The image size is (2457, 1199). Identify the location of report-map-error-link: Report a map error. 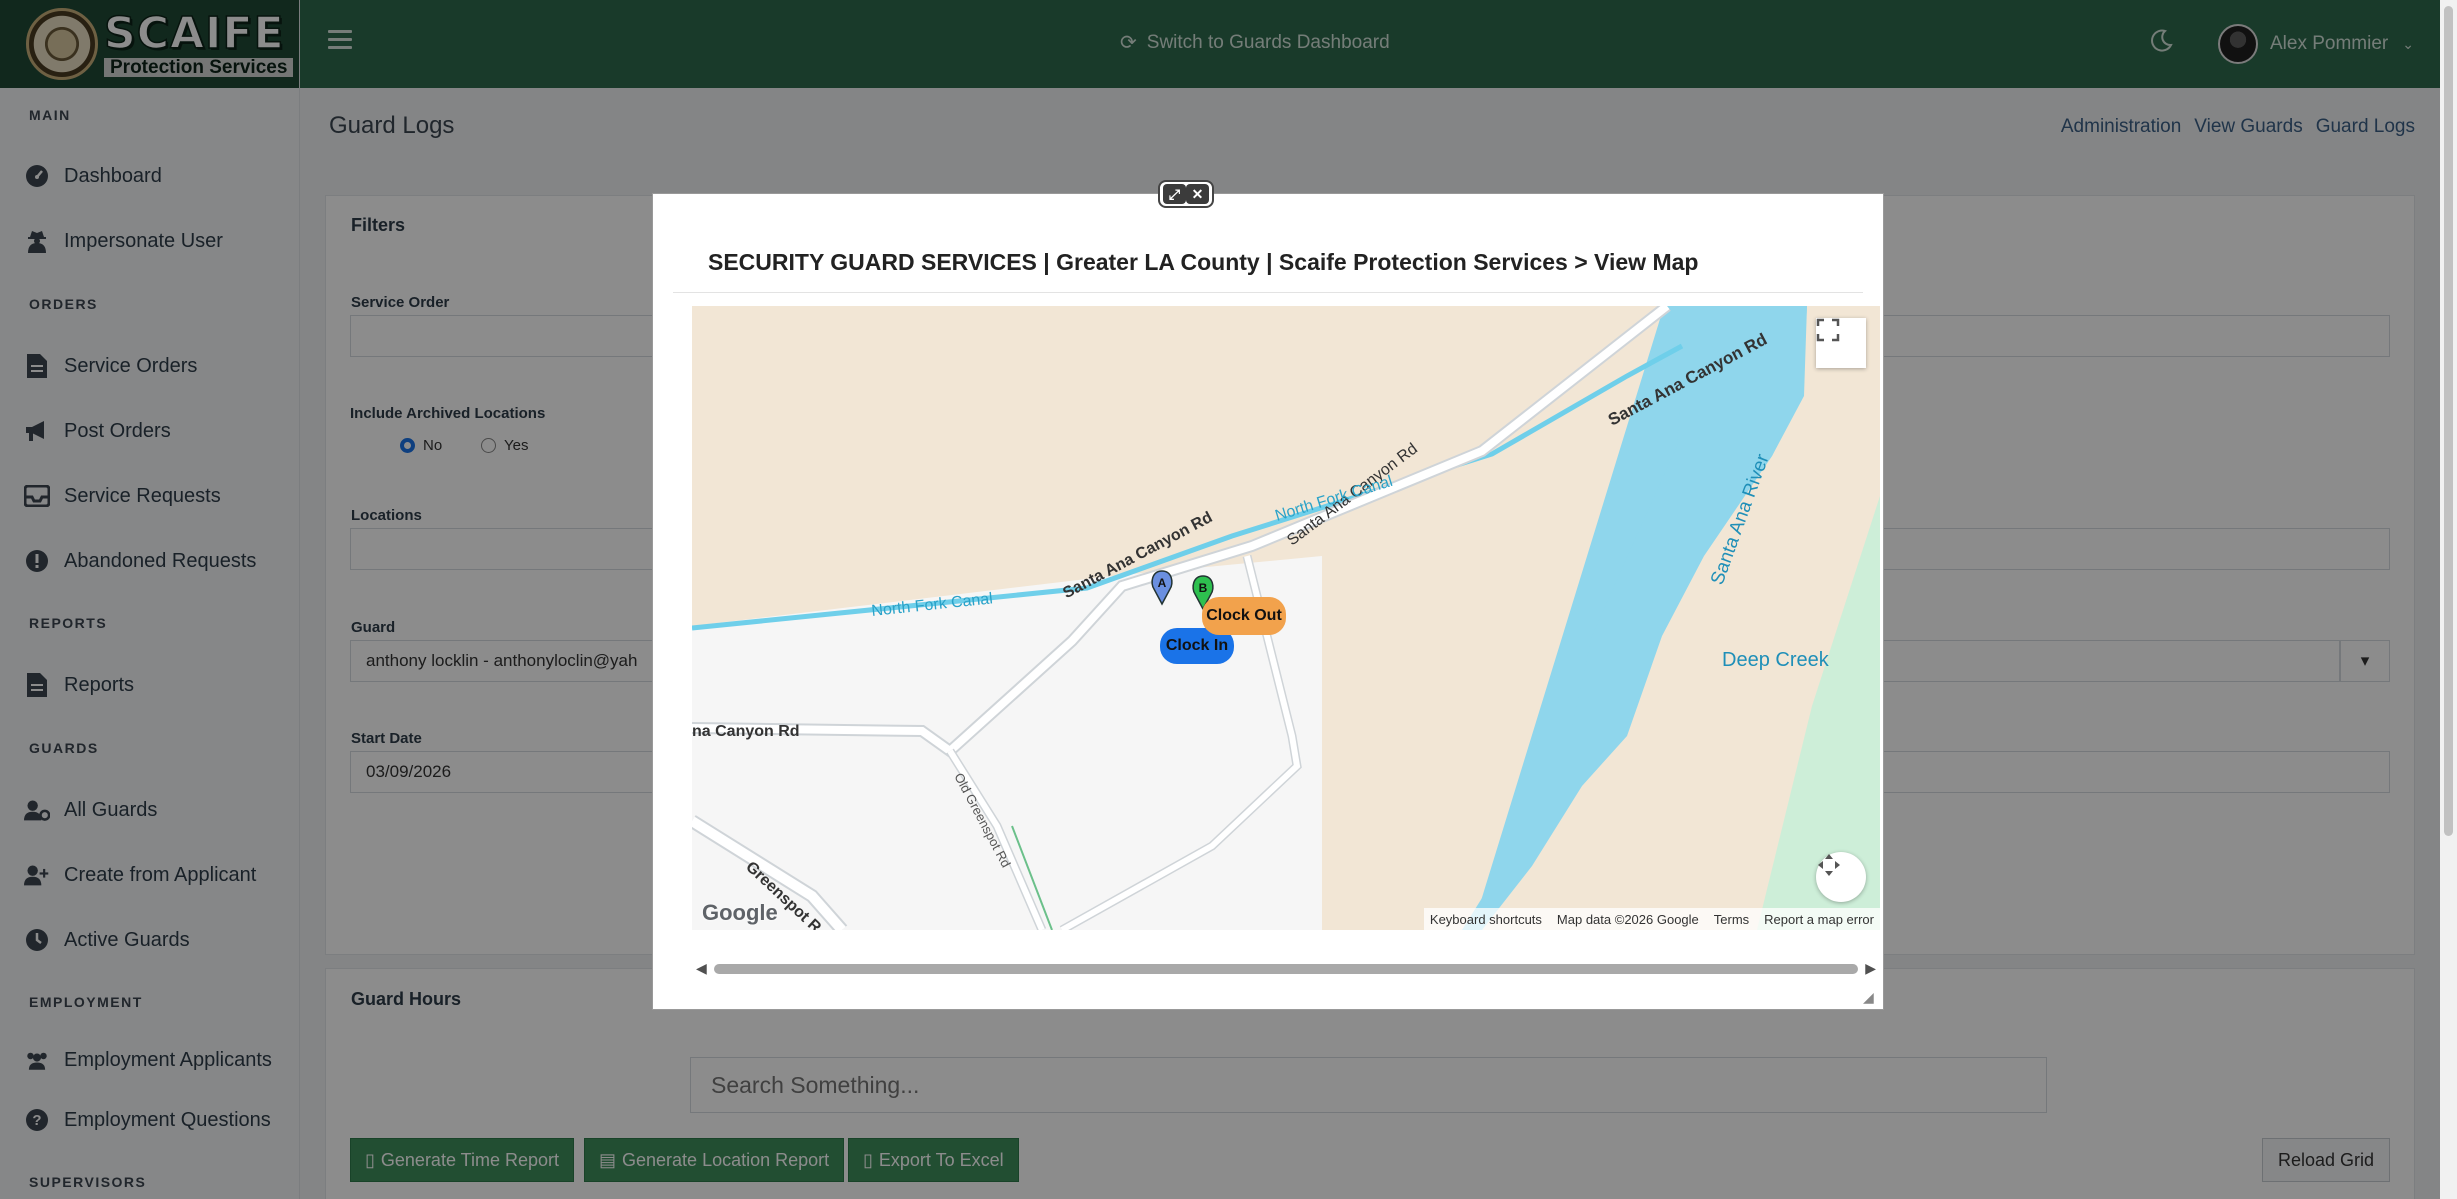
(1819, 919).